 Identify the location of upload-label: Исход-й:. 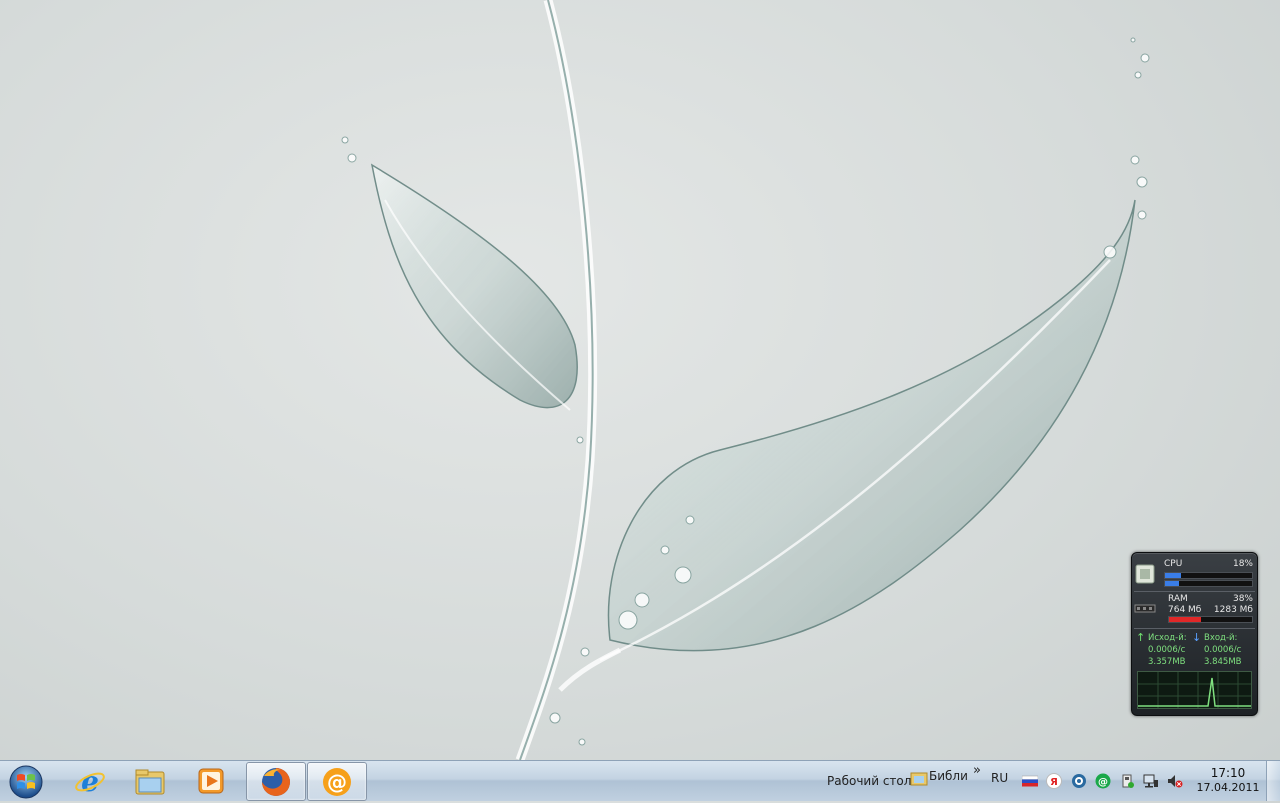
(1167, 638).